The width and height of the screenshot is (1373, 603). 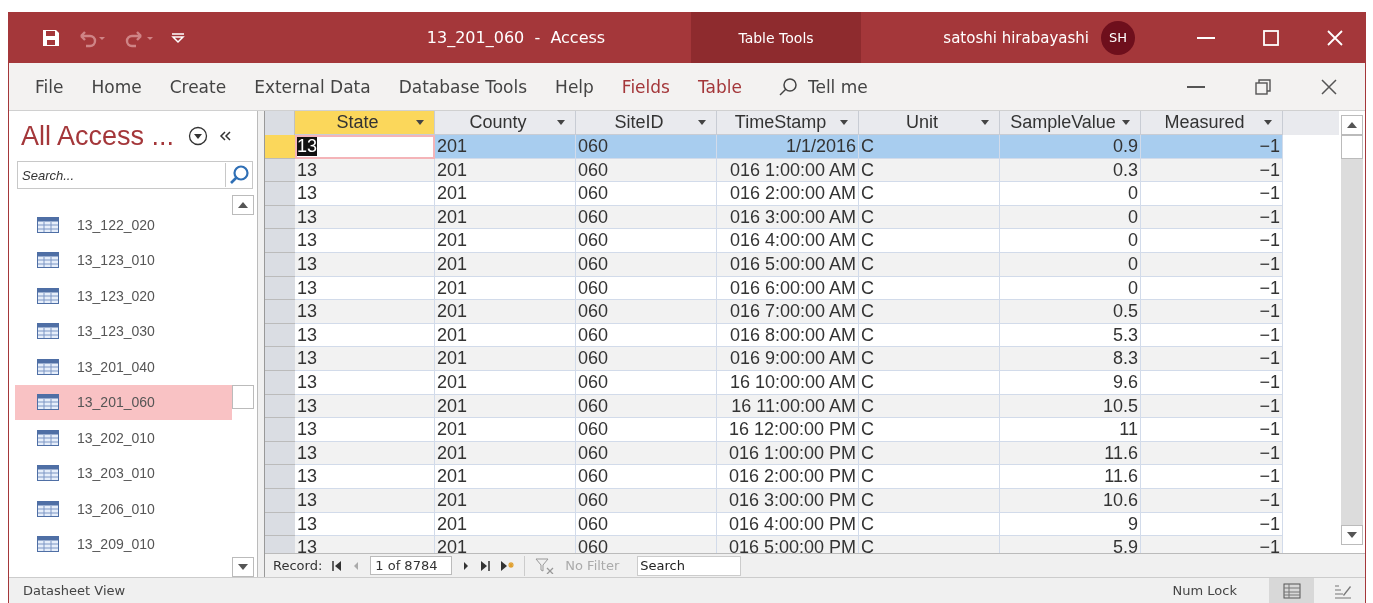 I want to click on navigation-item: 13_201_040, so click(x=123, y=367).